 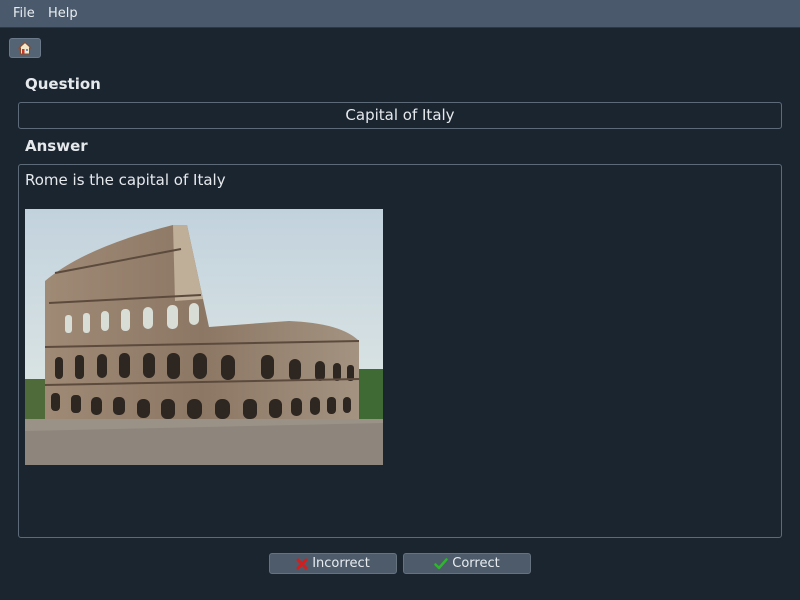 I want to click on correct-label: Correct, so click(x=476, y=563).